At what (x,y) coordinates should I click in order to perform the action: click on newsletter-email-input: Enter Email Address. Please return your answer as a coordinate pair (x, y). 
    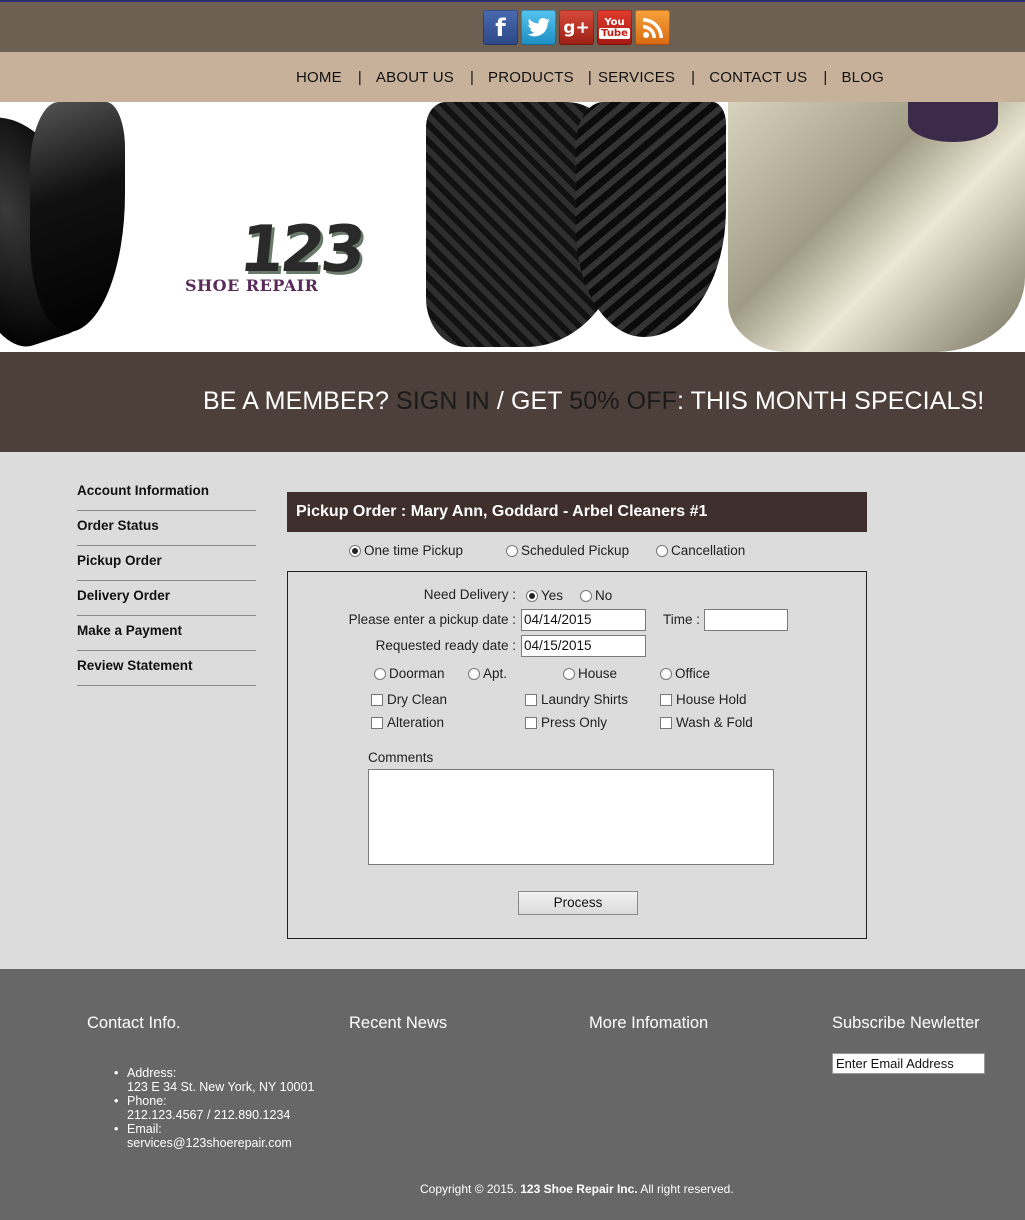
    Looking at the image, I should click on (908, 1063).